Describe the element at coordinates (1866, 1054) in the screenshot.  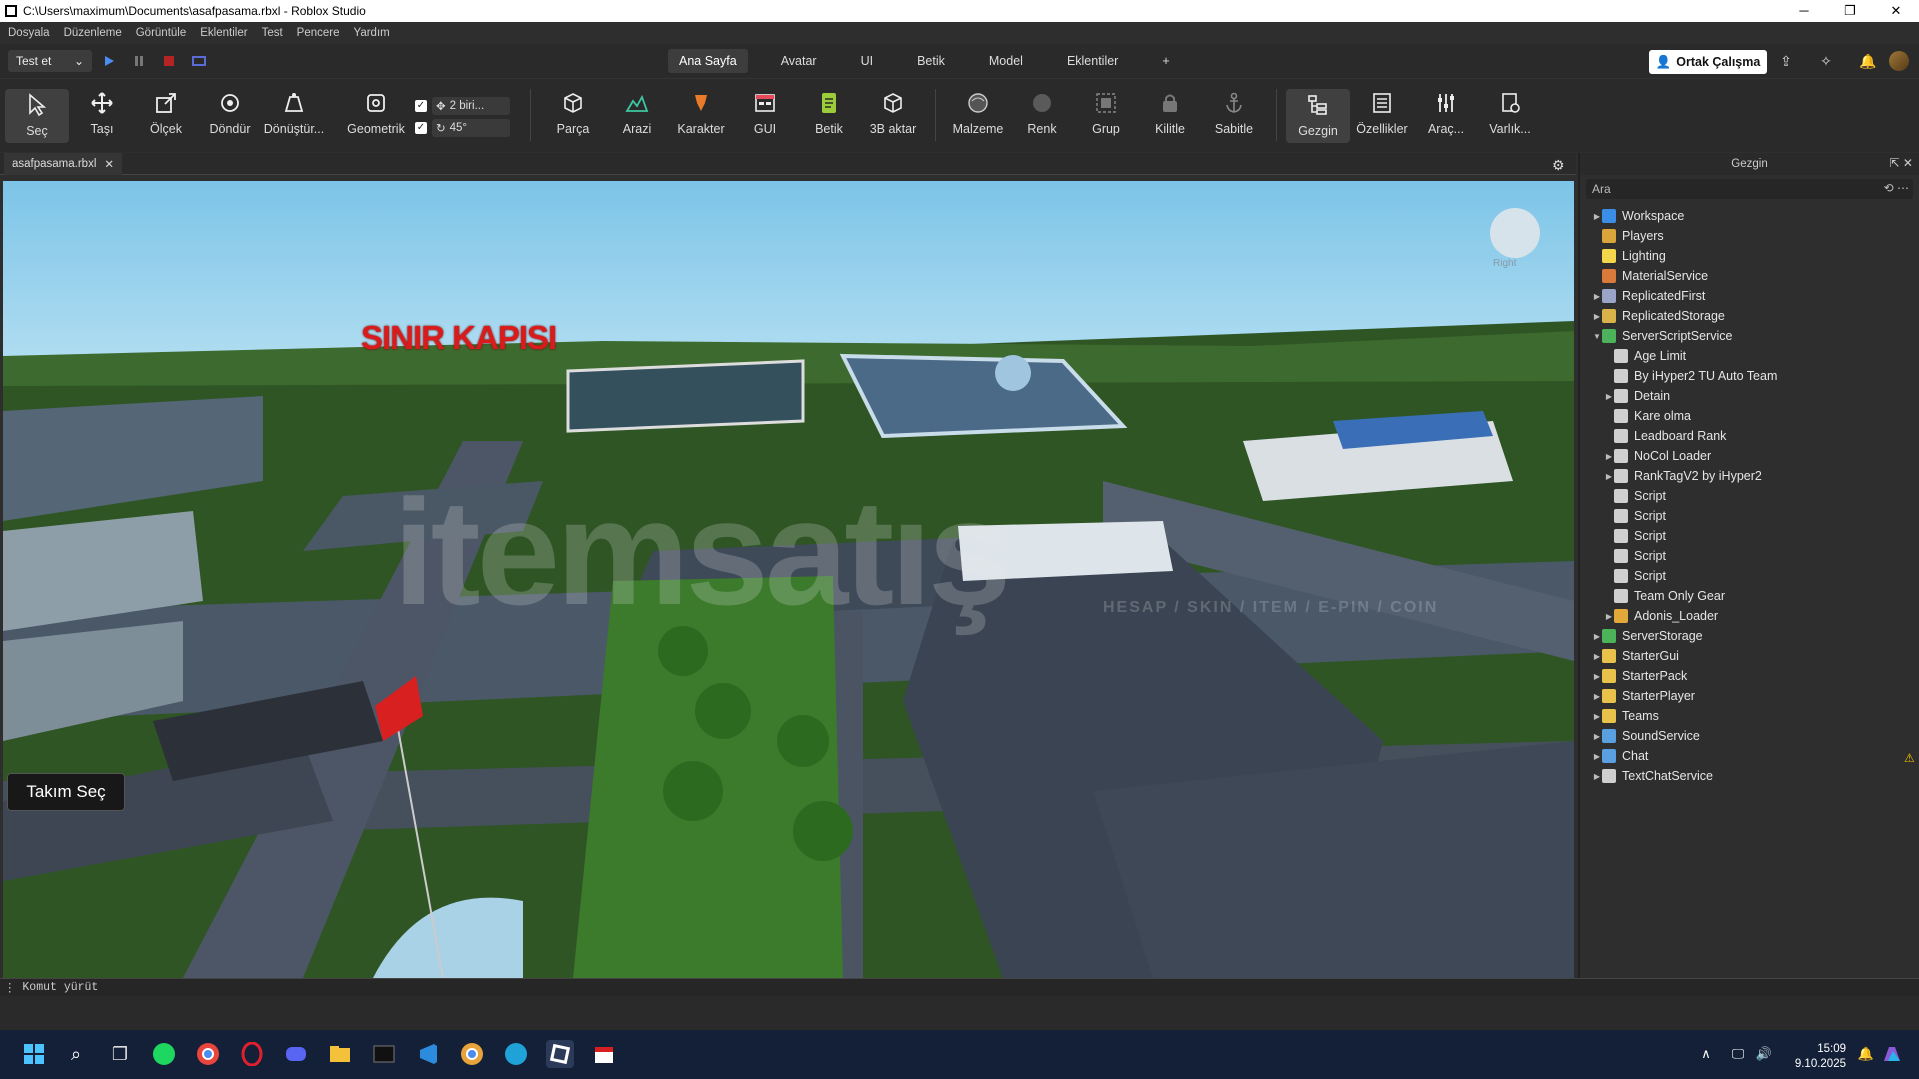
I see `notification-bell-icon: 🔔` at that location.